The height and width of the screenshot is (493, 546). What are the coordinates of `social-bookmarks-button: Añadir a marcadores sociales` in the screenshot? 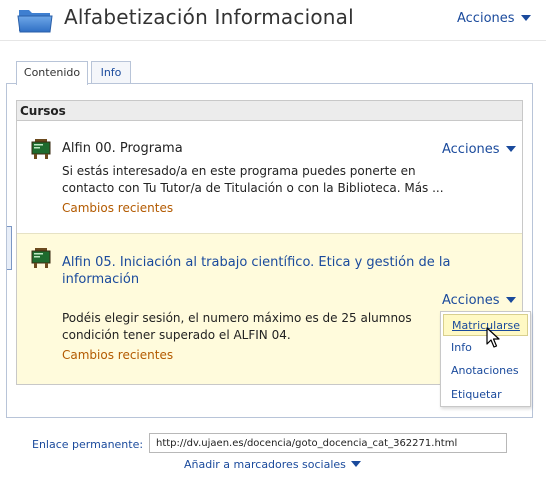 It's located at (272, 464).